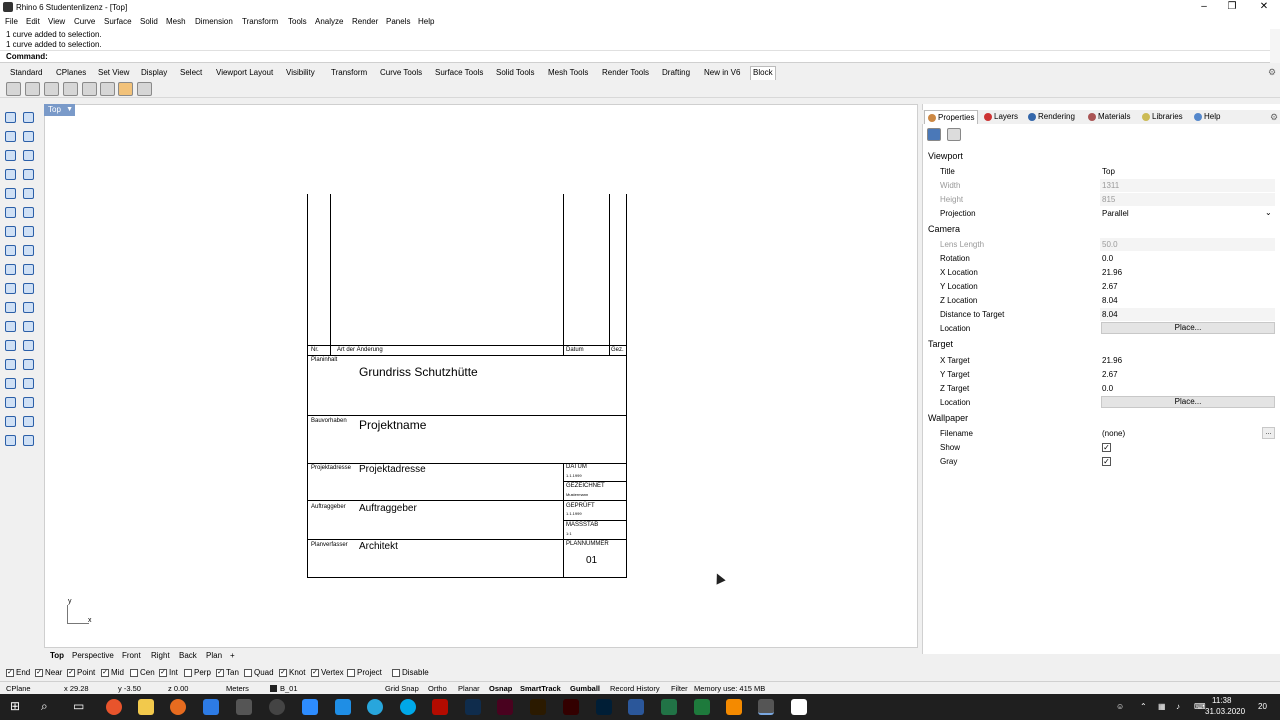 Image resolution: width=1280 pixels, height=720 pixels. Describe the element at coordinates (585, 688) in the screenshot. I see `gumball-toggle: Gumball` at that location.